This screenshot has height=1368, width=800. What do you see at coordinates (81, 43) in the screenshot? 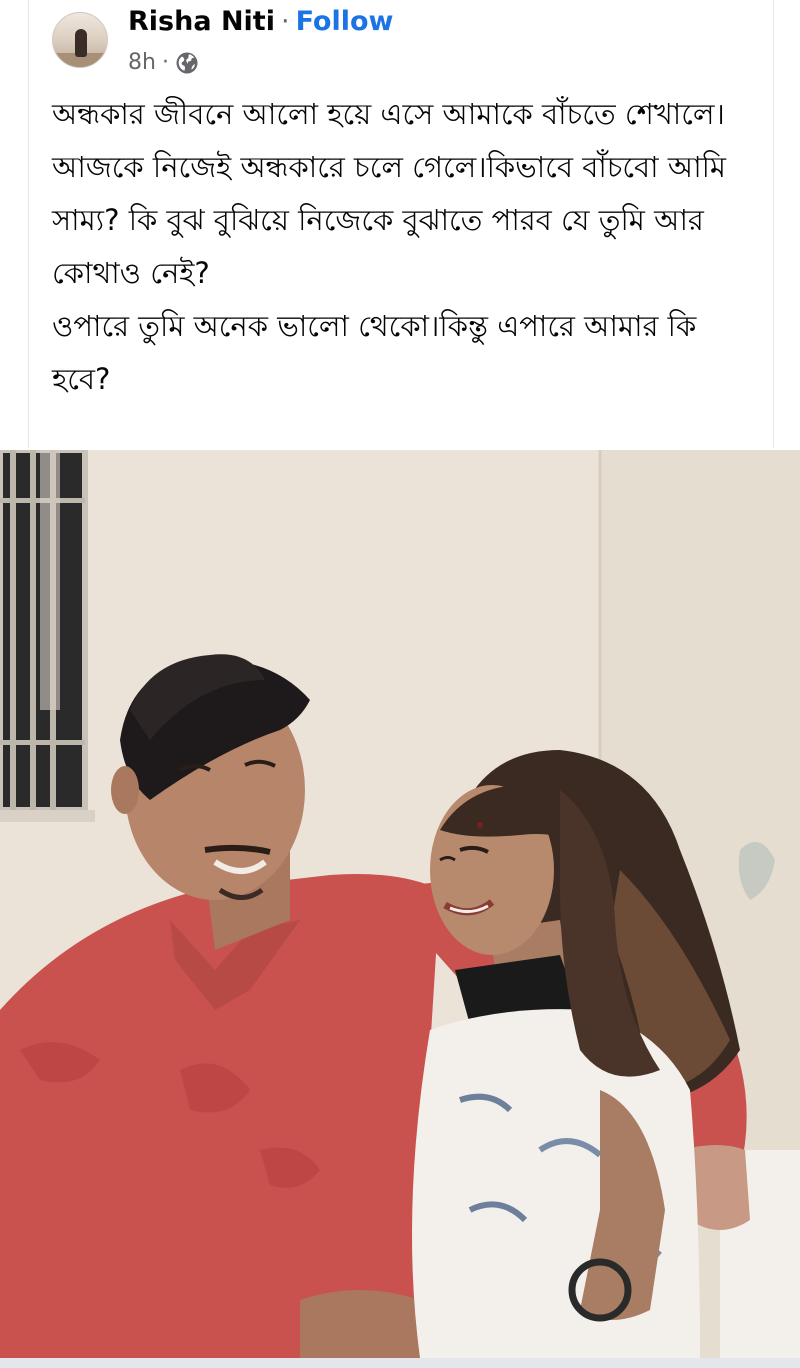
I see `avatar-figure` at bounding box center [81, 43].